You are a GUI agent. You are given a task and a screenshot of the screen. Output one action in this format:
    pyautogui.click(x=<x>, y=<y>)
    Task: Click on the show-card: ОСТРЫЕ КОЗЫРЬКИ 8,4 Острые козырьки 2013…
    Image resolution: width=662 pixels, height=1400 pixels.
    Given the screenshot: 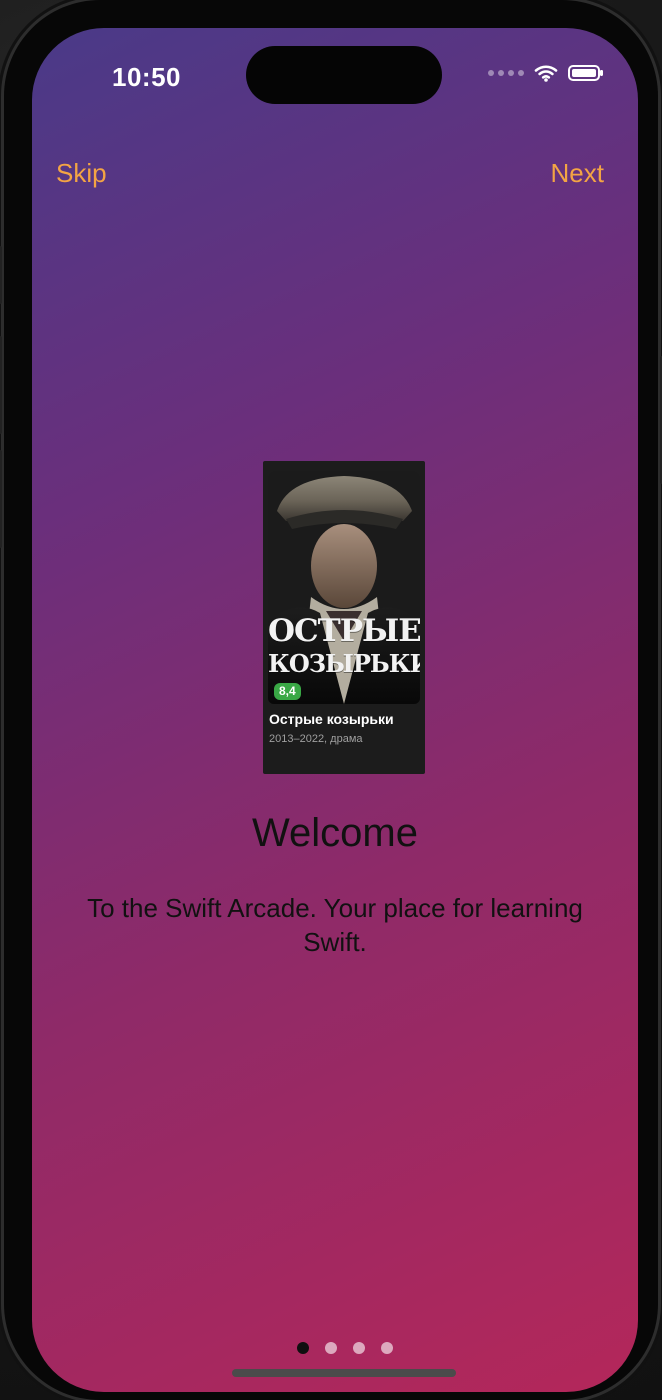 What is the action you would take?
    pyautogui.click(x=344, y=617)
    